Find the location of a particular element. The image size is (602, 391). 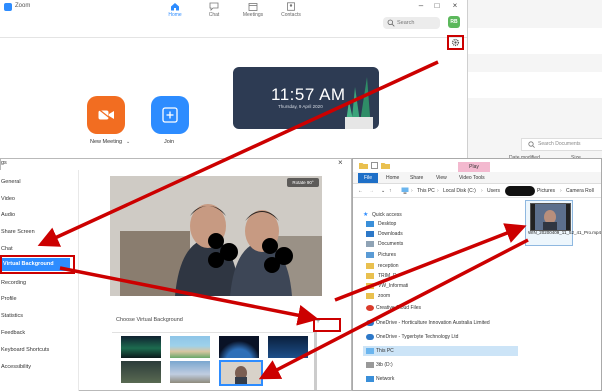

arrow-add-to-file is located at coordinates (430, 262).